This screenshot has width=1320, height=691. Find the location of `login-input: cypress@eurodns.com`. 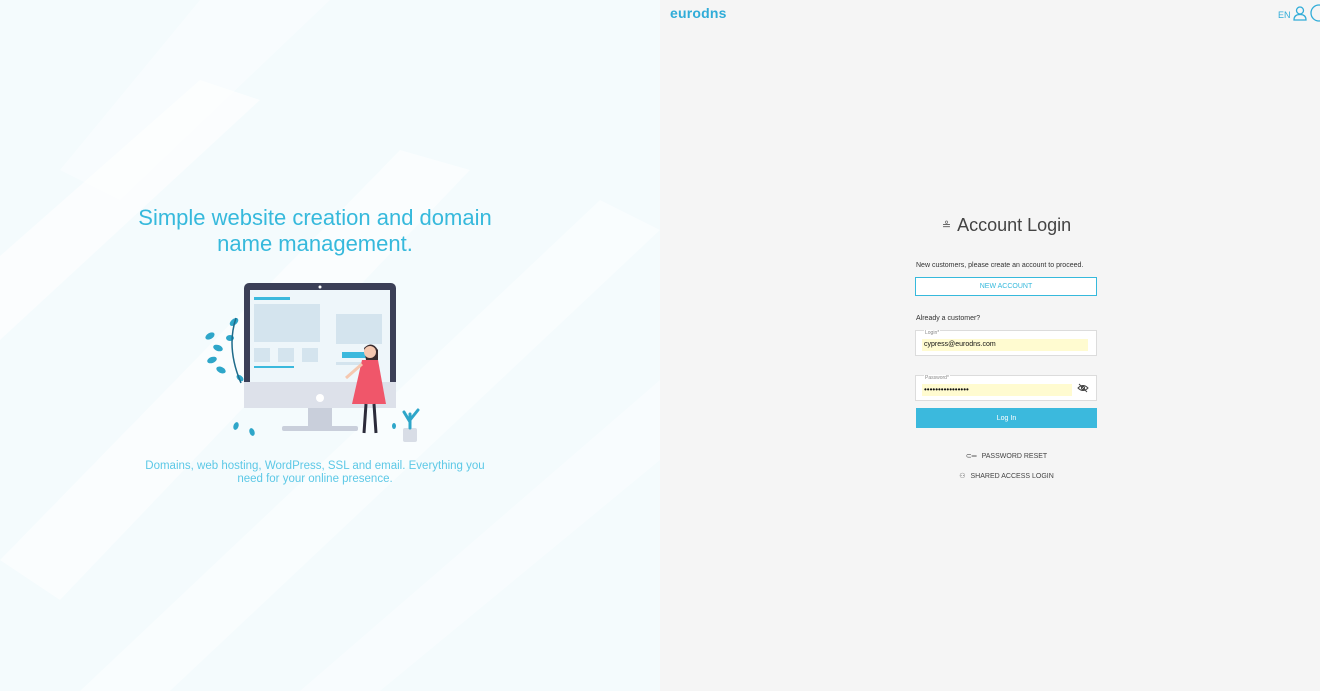

login-input: cypress@eurodns.com is located at coordinates (1005, 345).